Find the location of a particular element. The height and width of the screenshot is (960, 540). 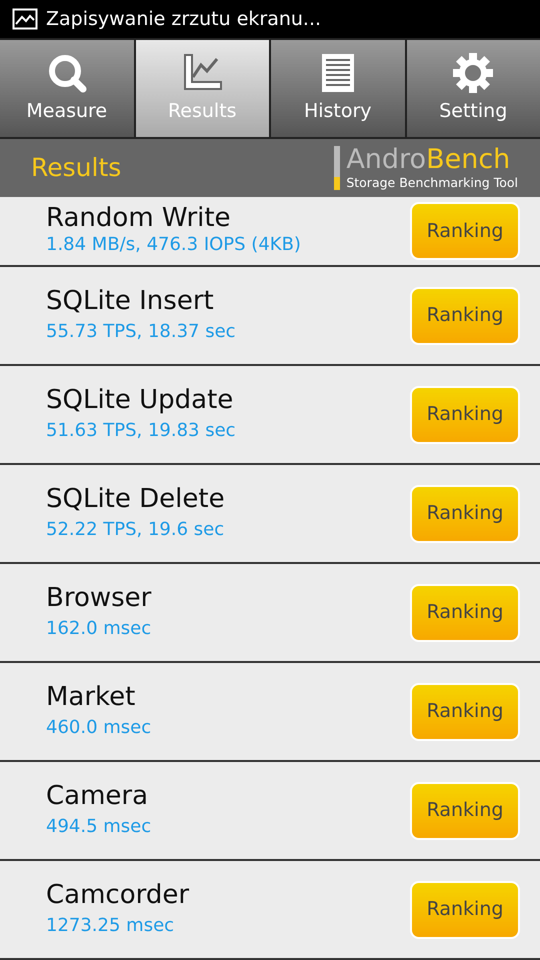

result-name: SQLite Update is located at coordinates (140, 401).